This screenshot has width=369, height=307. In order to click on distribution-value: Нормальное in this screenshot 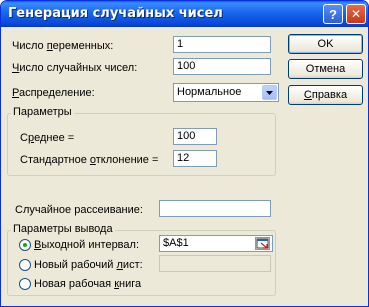, I will do `click(209, 92)`.